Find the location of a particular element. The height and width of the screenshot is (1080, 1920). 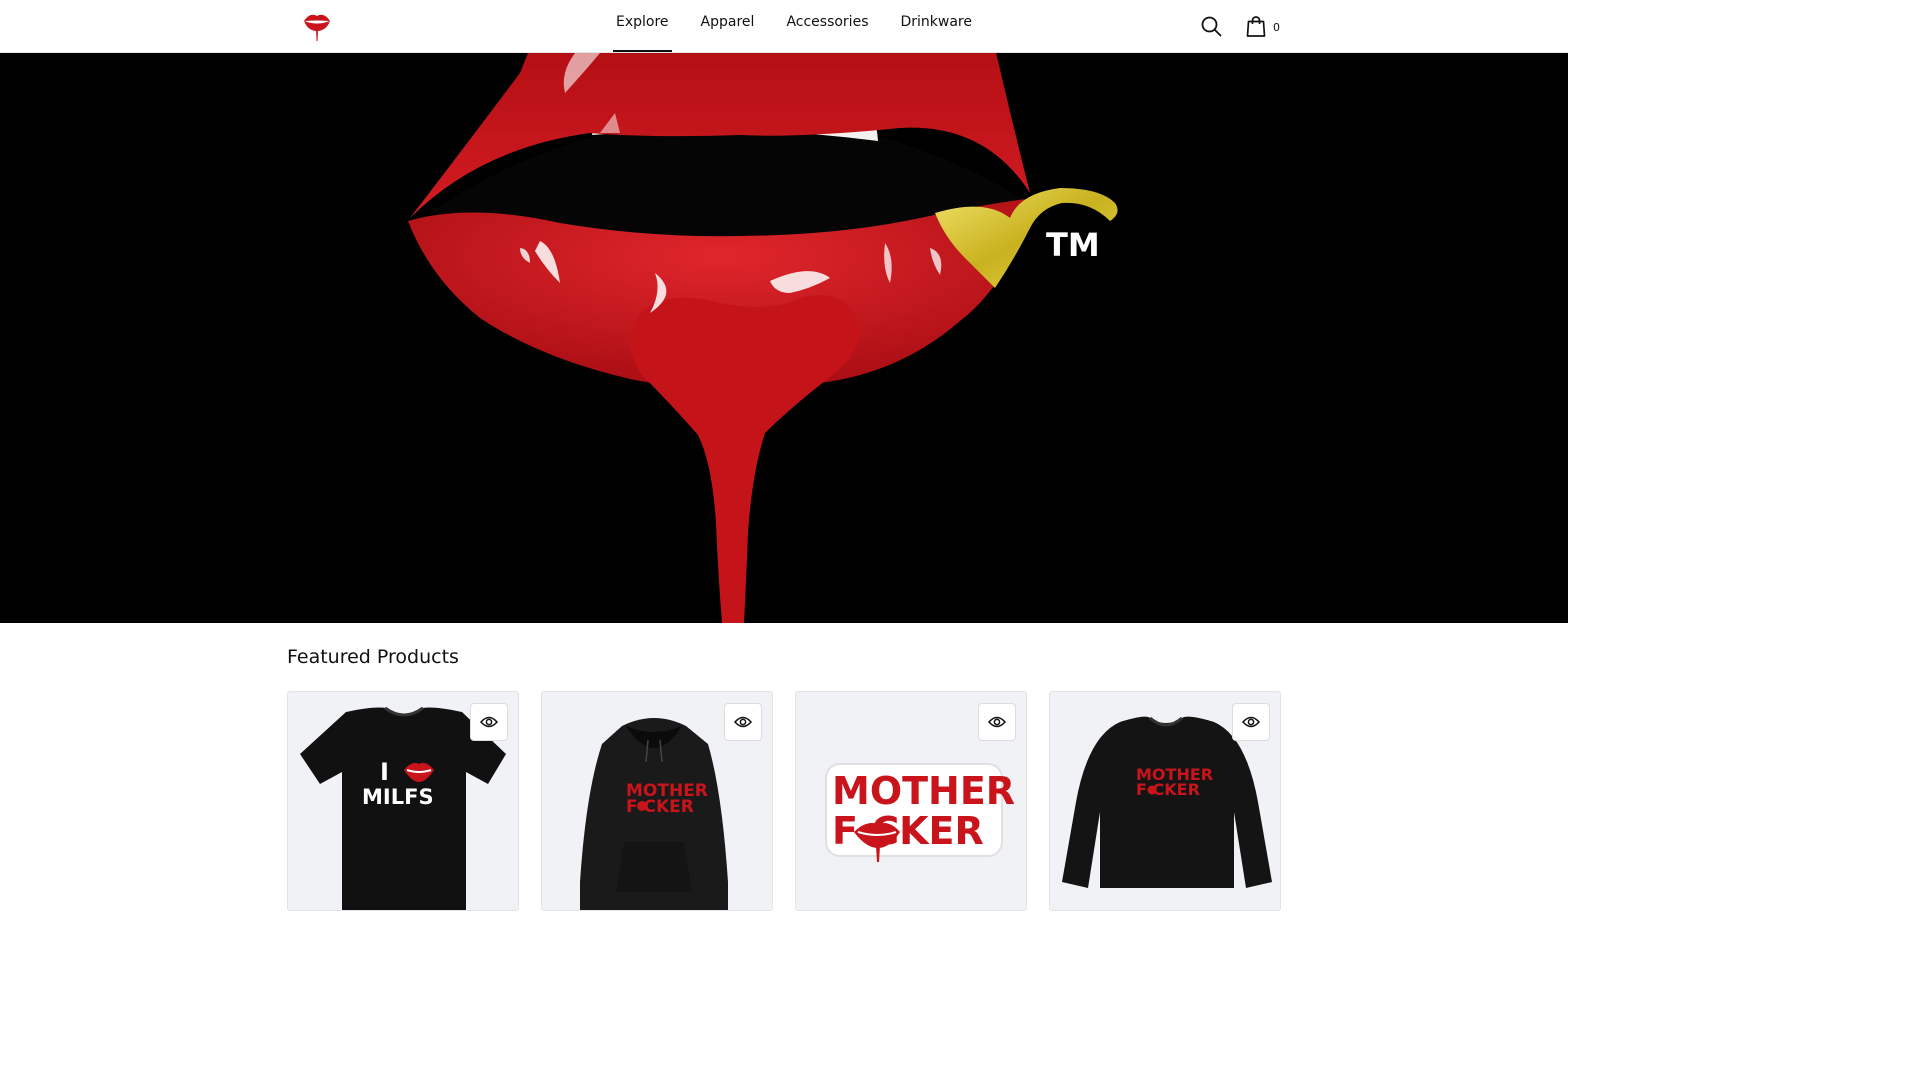

cart-button: 0 is located at coordinates (1263, 26).